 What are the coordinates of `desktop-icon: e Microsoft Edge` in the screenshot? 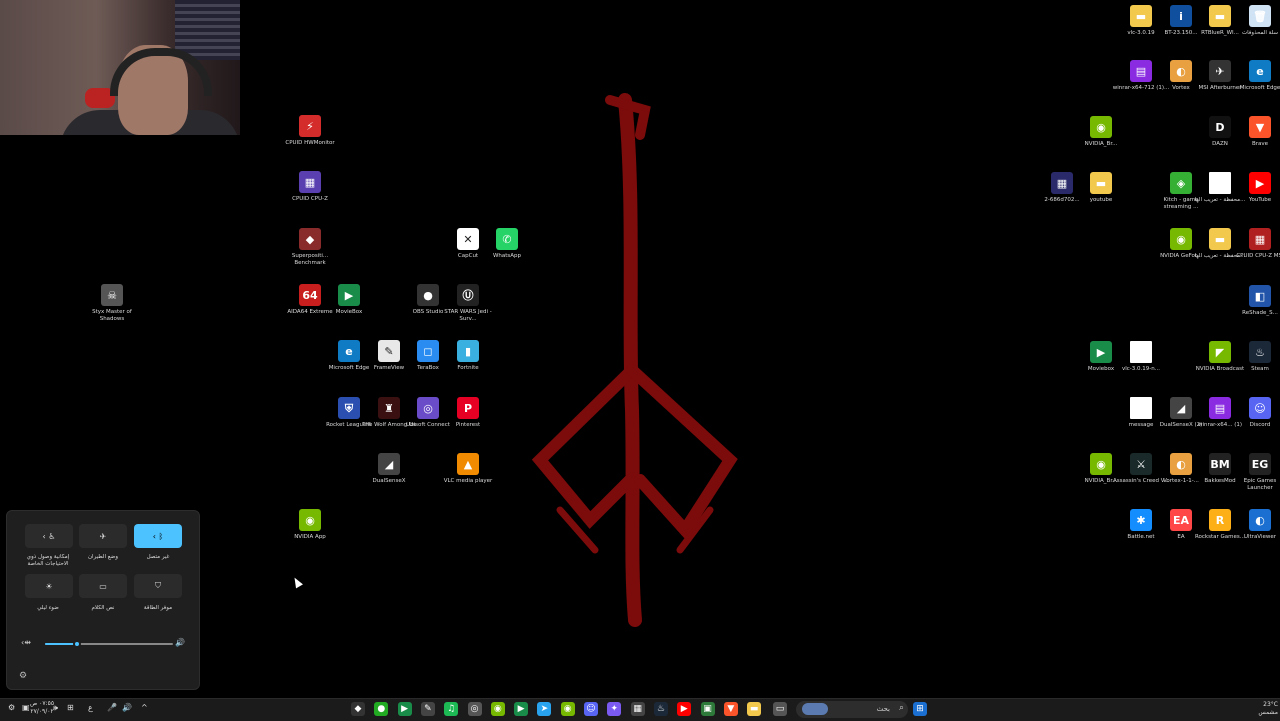 It's located at (1255, 76).